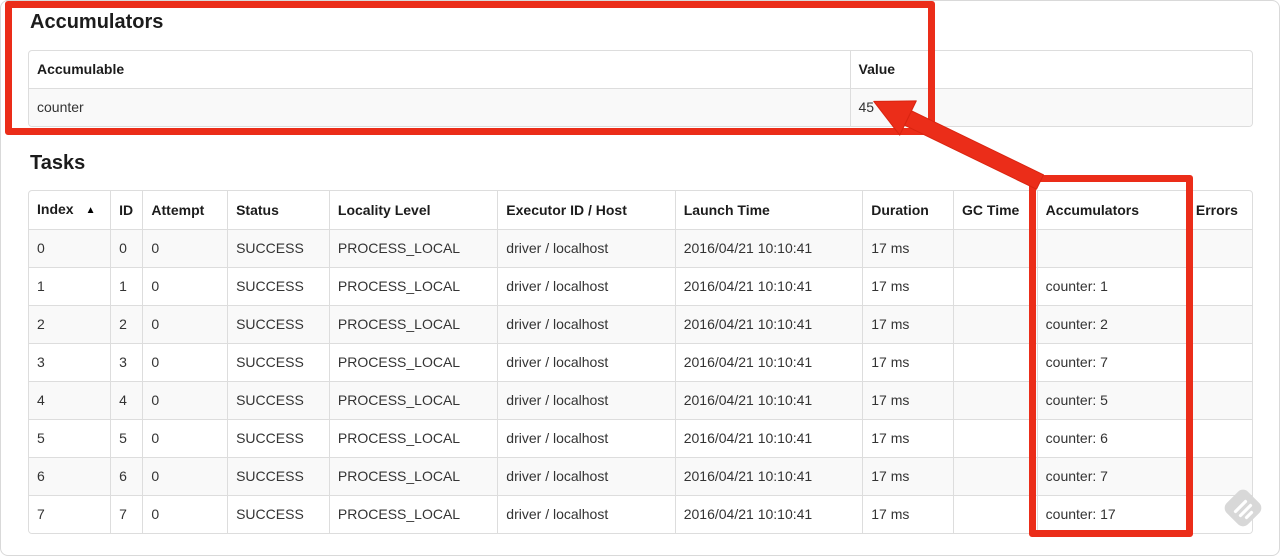 This screenshot has height=556, width=1280. I want to click on col-header-gc-time: GC Time, so click(995, 210).